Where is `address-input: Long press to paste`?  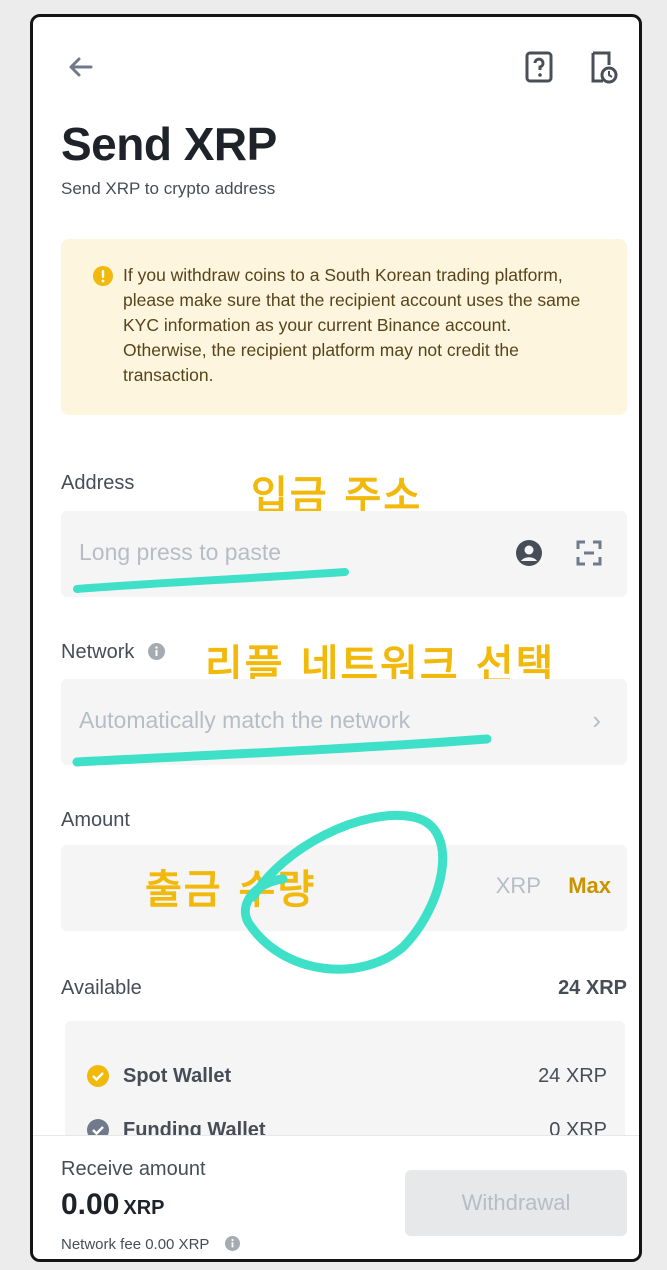
address-input: Long press to paste is located at coordinates (344, 554).